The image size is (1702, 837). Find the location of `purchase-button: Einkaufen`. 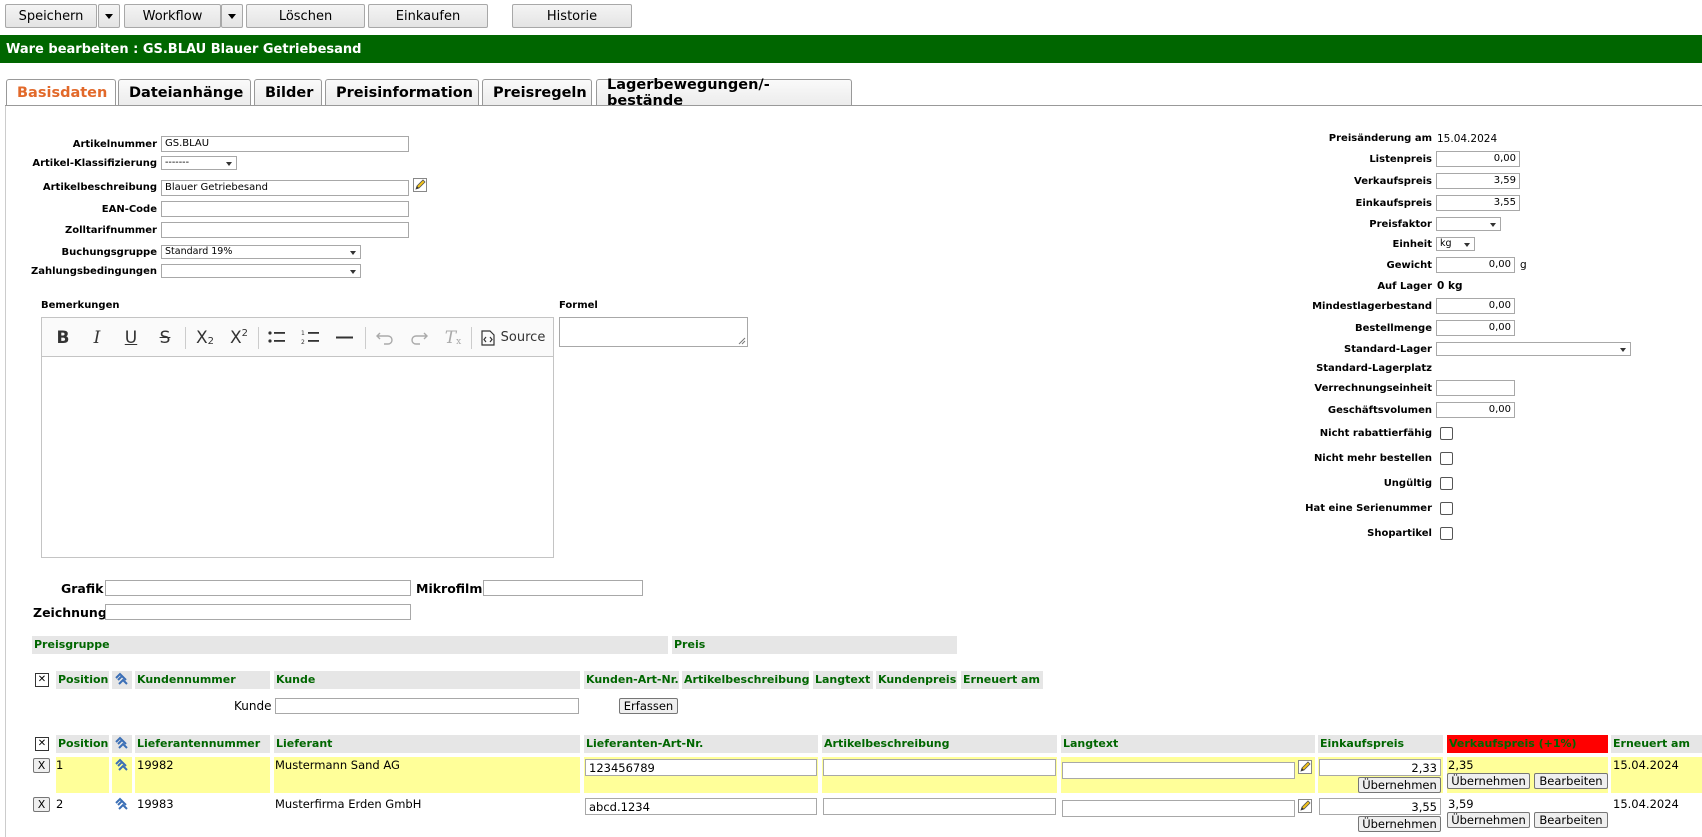

purchase-button: Einkaufen is located at coordinates (428, 16).